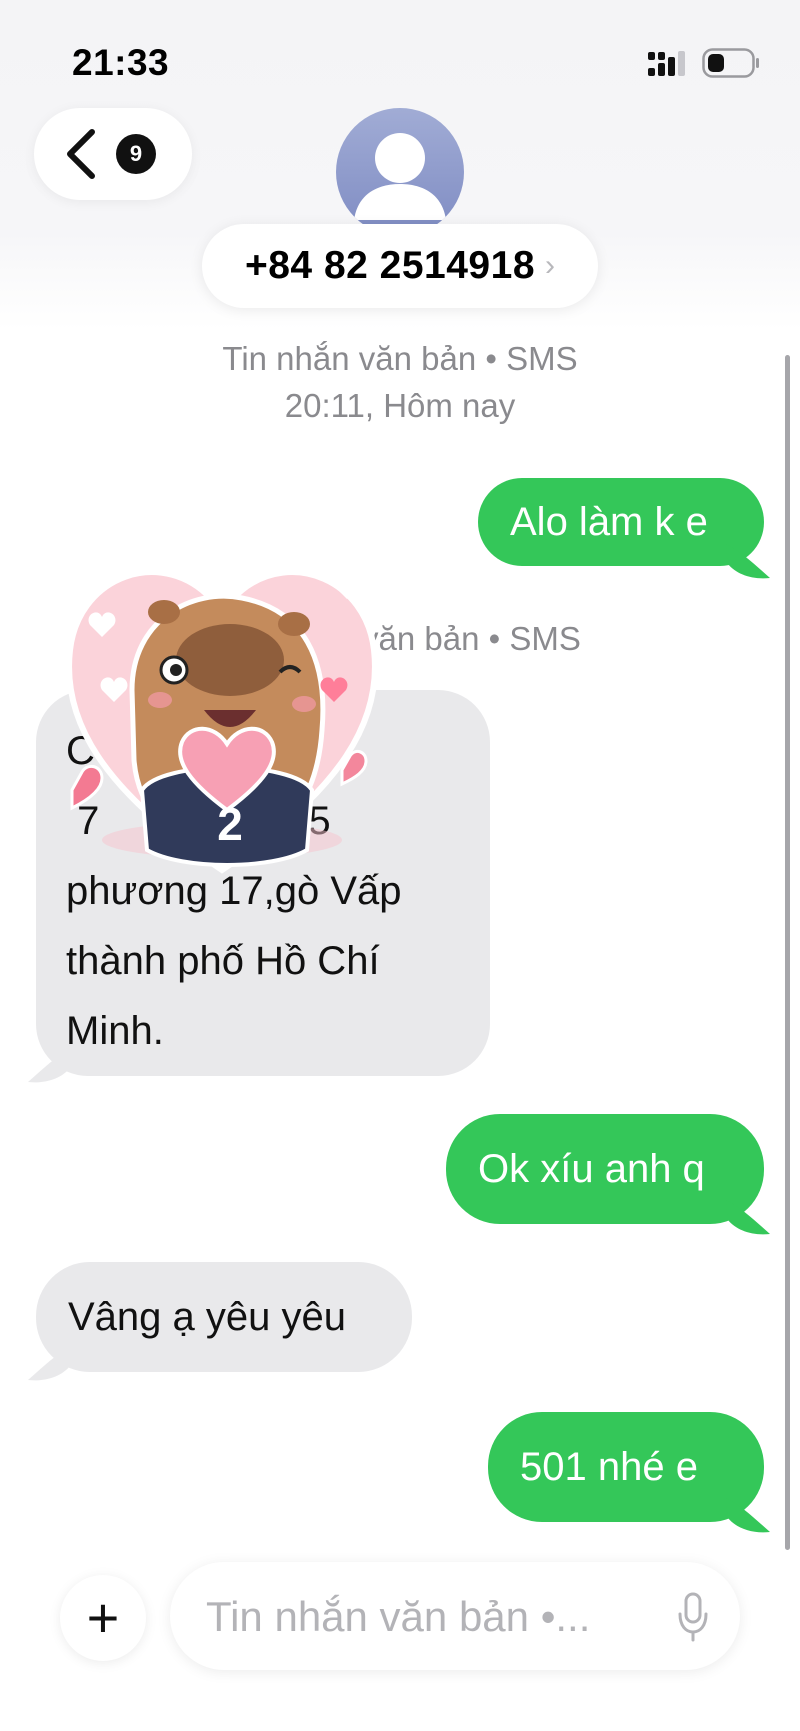 The image size is (800, 1731). I want to click on chevron-left-icon, so click(81, 154).